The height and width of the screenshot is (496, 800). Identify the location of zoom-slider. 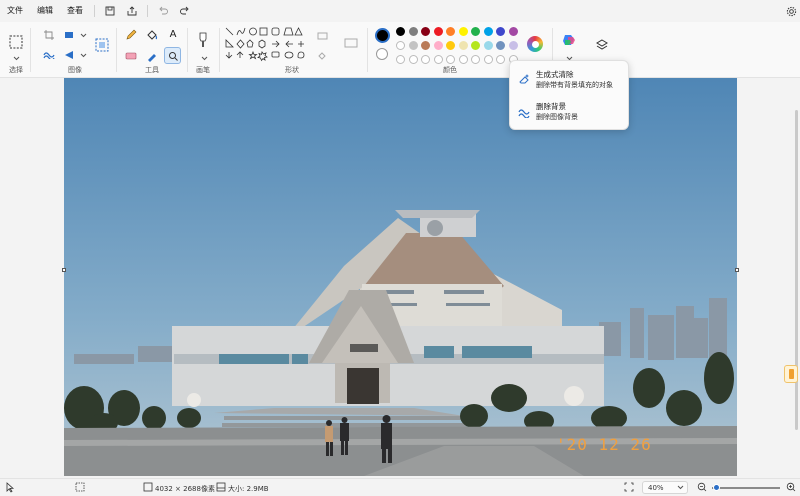
(746, 488).